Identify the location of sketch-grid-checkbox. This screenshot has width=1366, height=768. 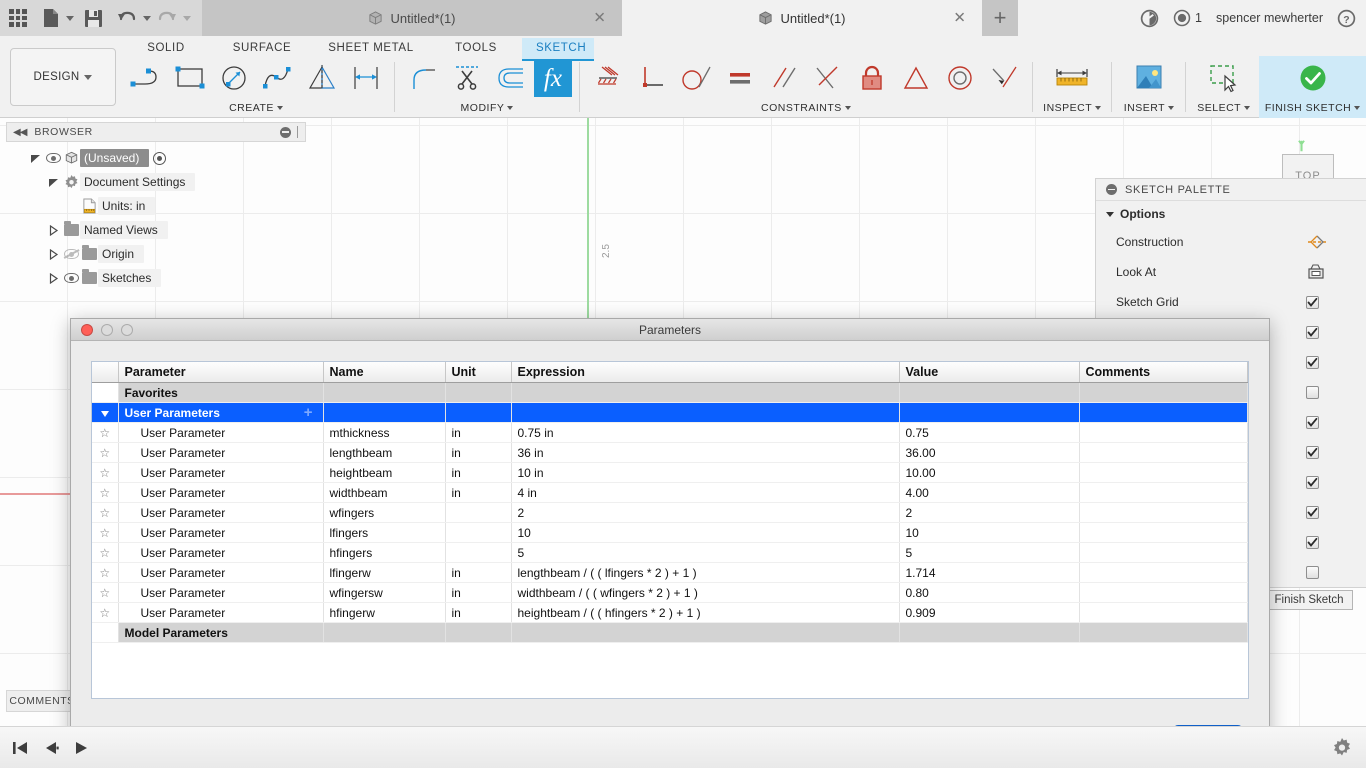
(1312, 302).